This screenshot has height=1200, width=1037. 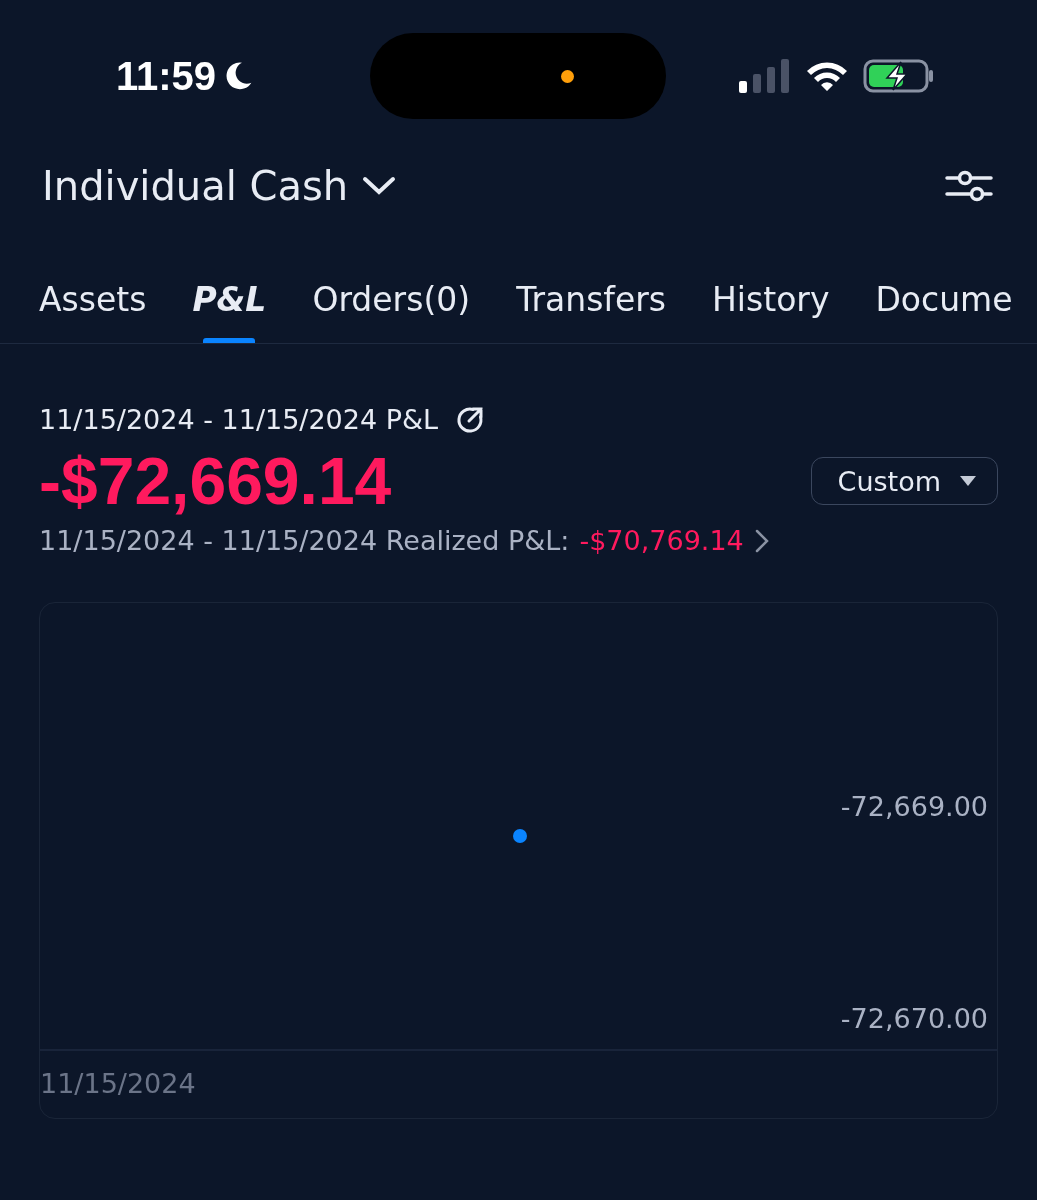 What do you see at coordinates (944, 304) in the screenshot?
I see `tab: Docume` at bounding box center [944, 304].